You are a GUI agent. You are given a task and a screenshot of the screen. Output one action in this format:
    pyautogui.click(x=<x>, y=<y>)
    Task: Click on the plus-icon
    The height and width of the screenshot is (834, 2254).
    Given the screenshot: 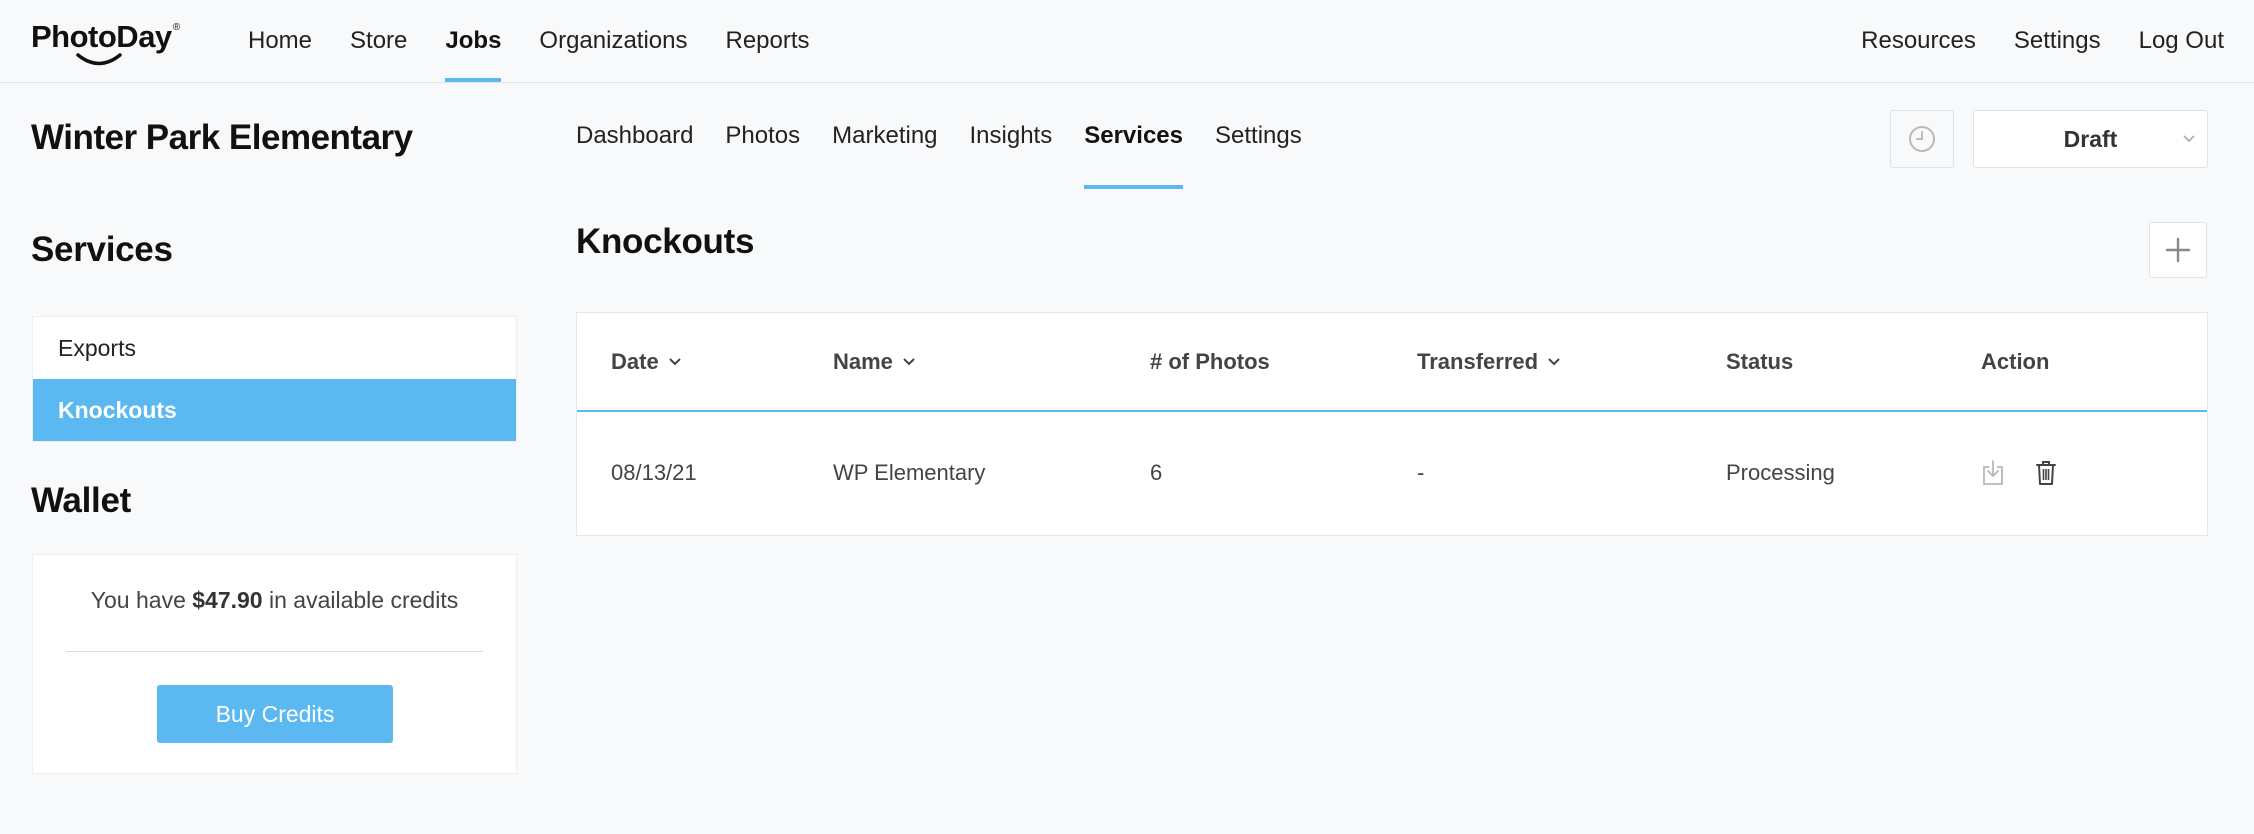 What is the action you would take?
    pyautogui.click(x=2178, y=250)
    